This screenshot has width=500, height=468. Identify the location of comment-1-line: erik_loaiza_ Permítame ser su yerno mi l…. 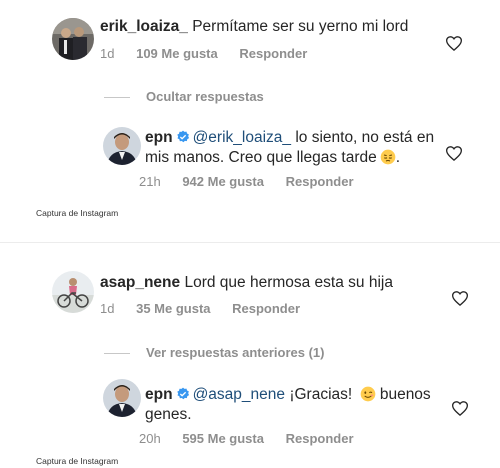
(254, 27).